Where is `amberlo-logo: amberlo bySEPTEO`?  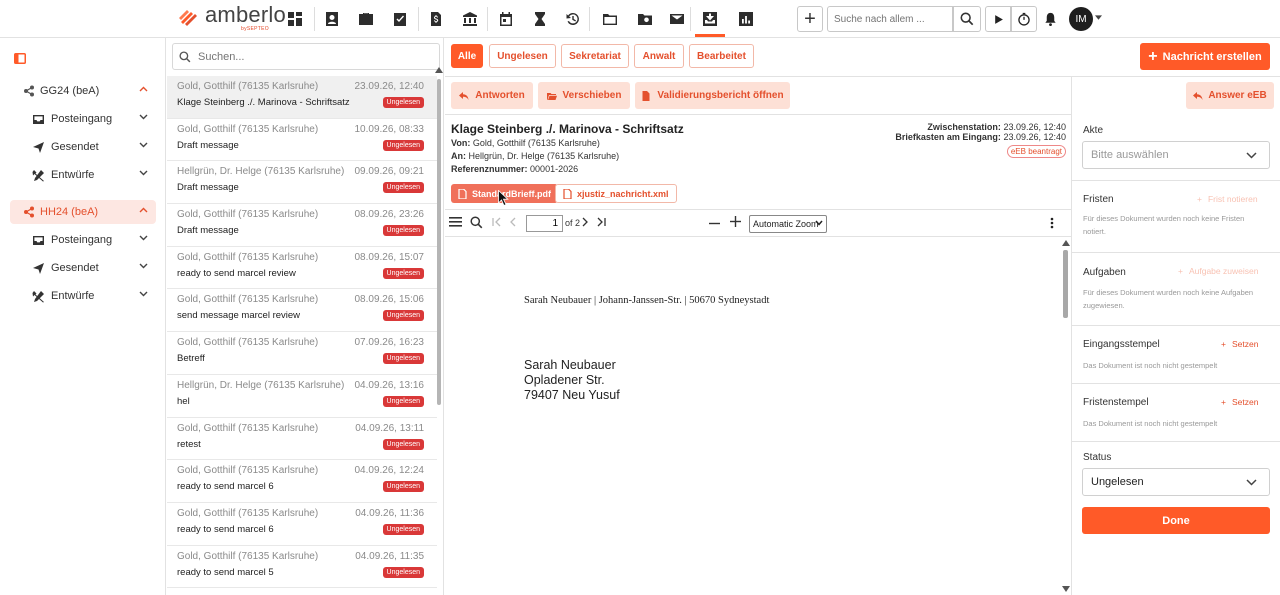
amberlo-logo: amberlo bySEPTEO is located at coordinates (232, 19).